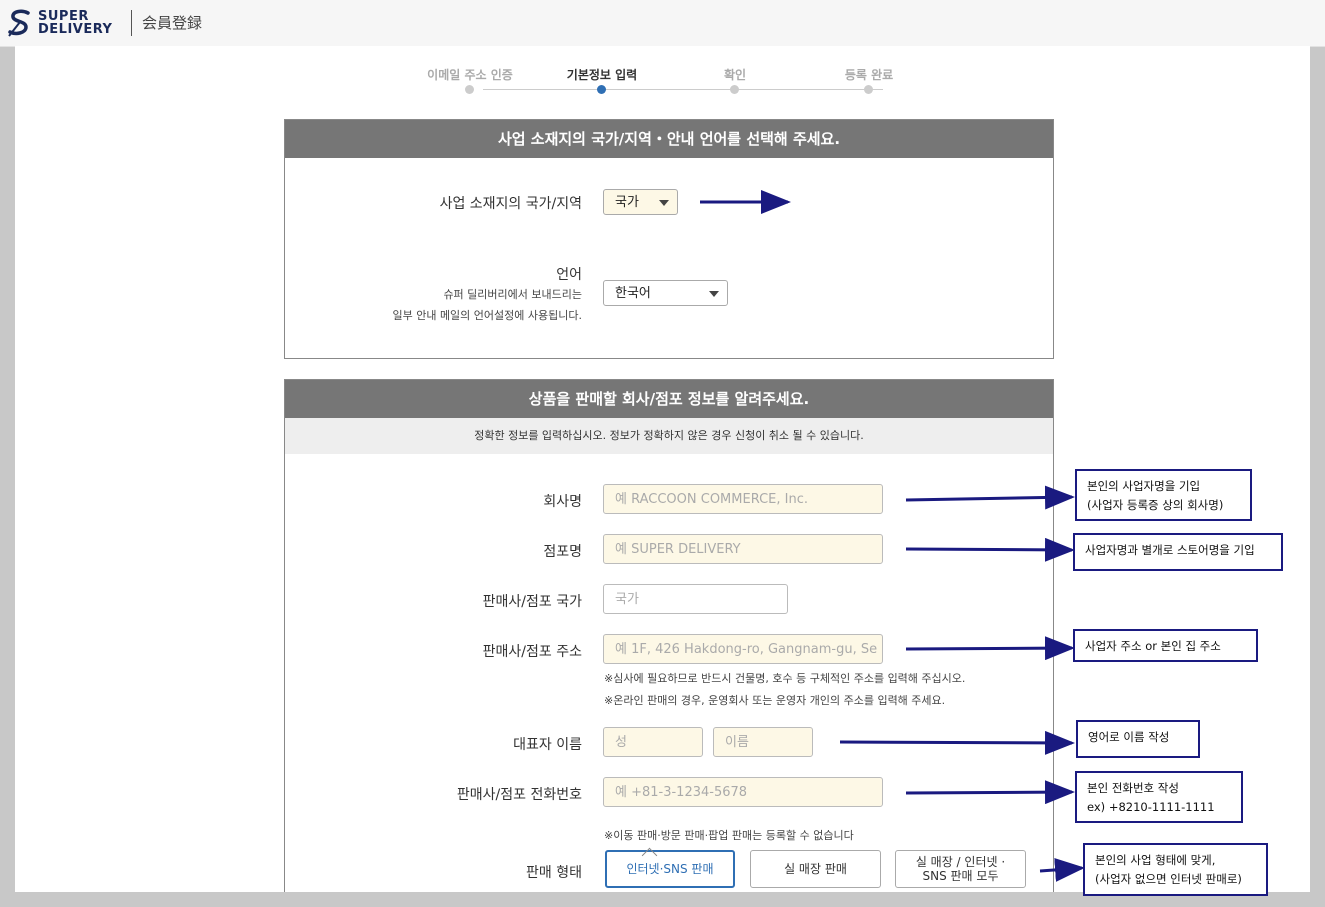  Describe the element at coordinates (554, 873) in the screenshot. I see `sales-type-label: 판매 형태` at that location.